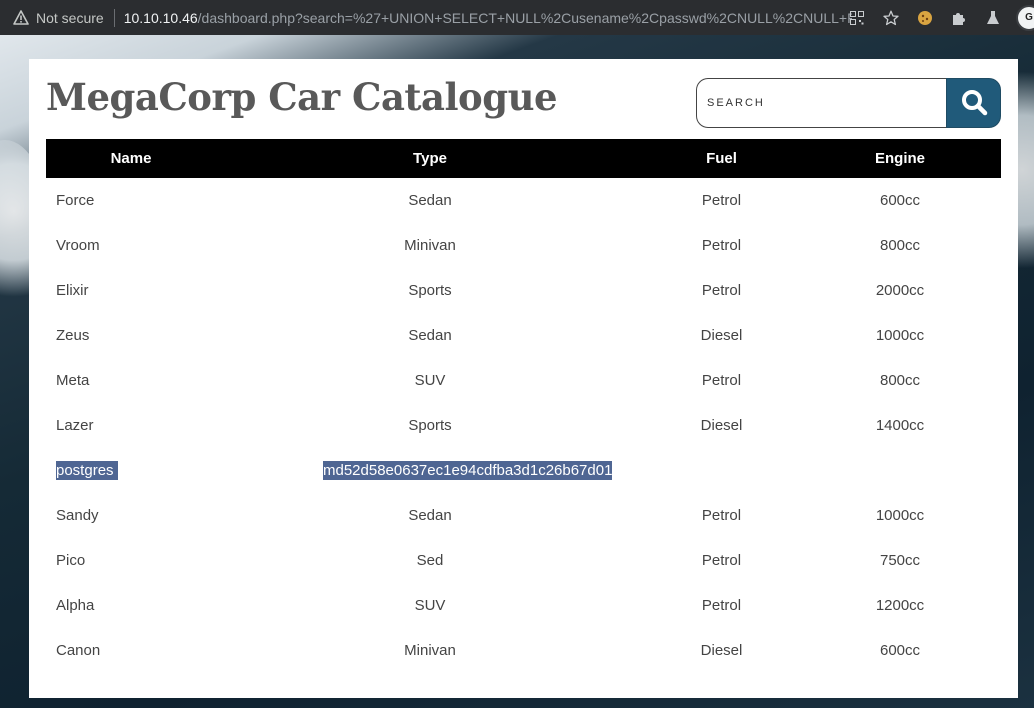  Describe the element at coordinates (900, 605) in the screenshot. I see `cell-engine: 1200cc` at that location.